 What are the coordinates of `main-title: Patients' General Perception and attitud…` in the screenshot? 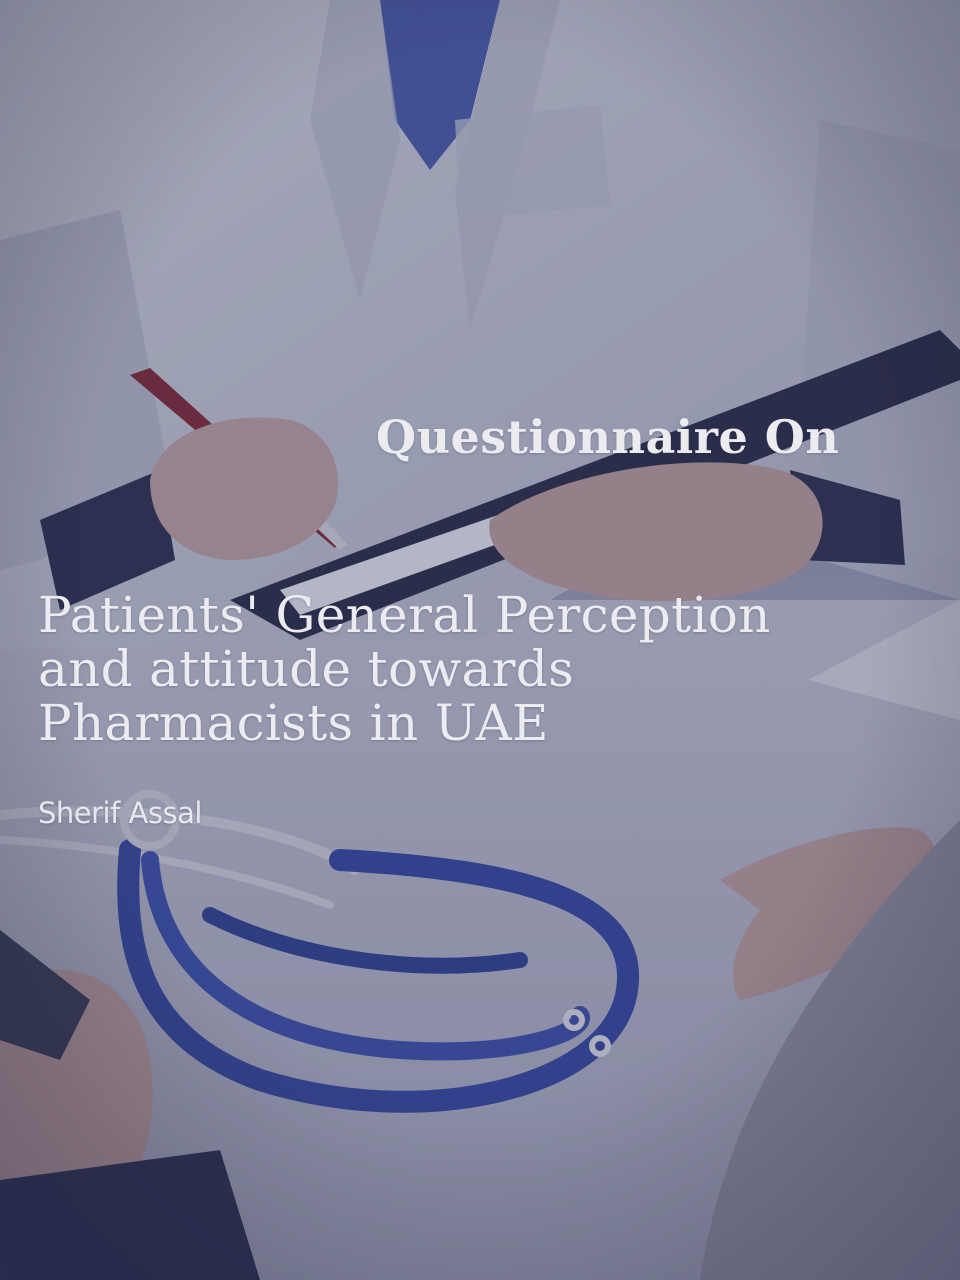 It's located at (478, 669).